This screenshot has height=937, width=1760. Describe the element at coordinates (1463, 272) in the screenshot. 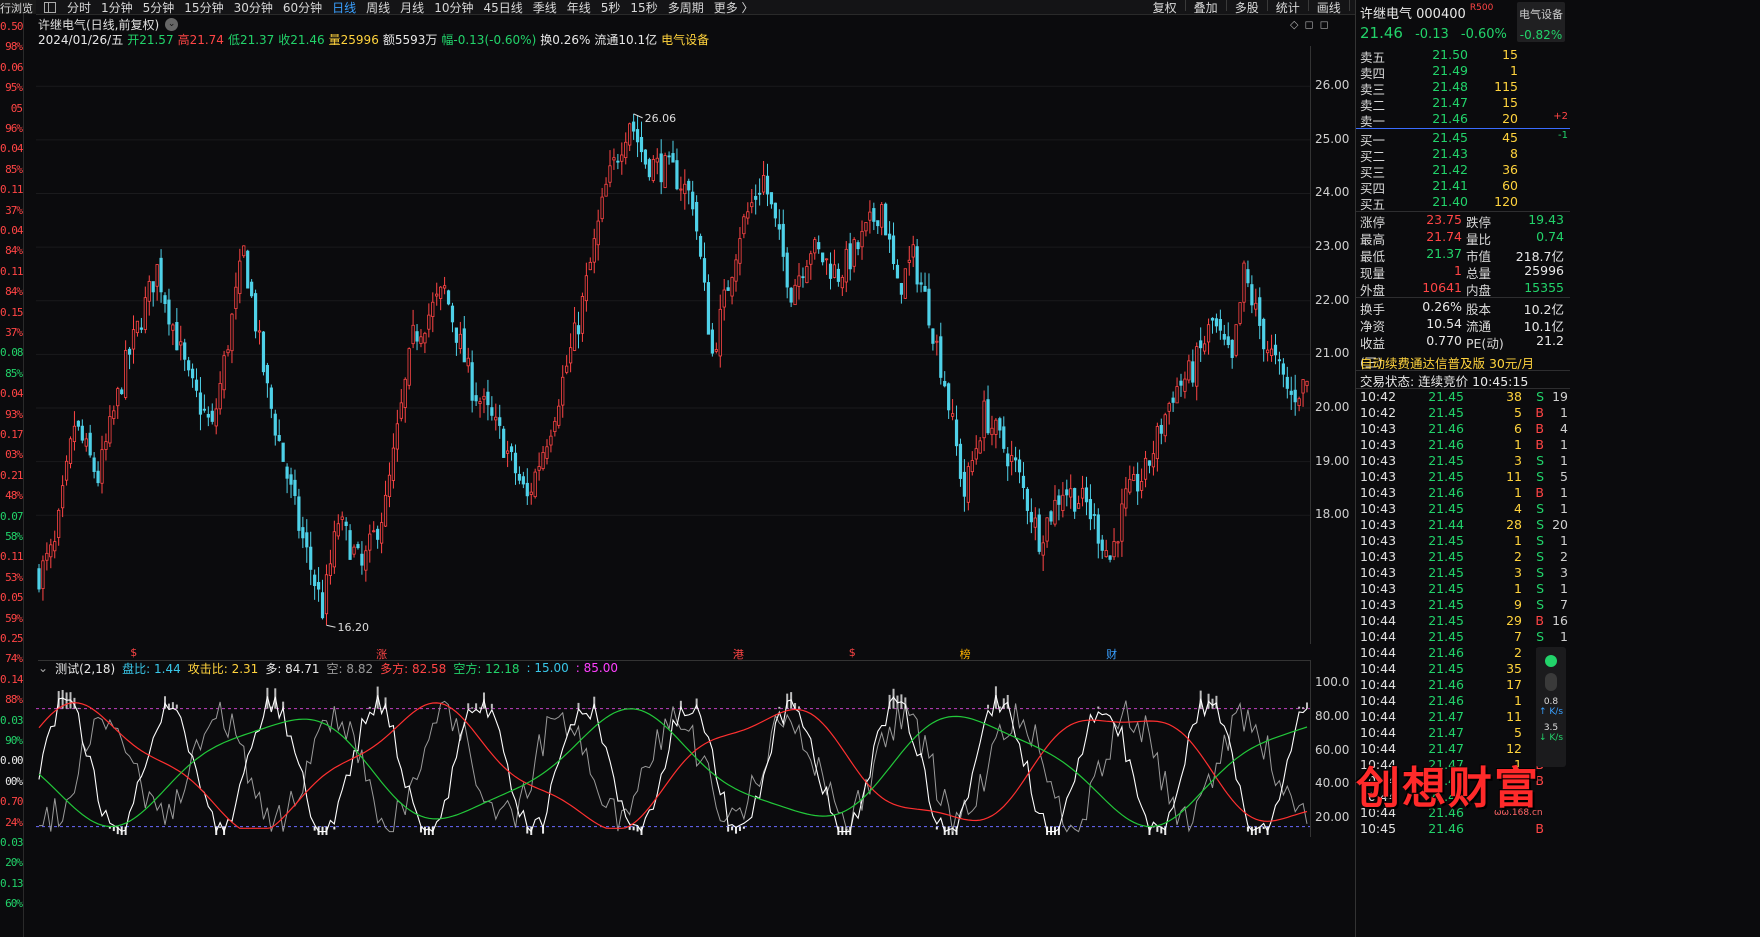

I see `stat-row: 现量 1 总量 25996` at that location.